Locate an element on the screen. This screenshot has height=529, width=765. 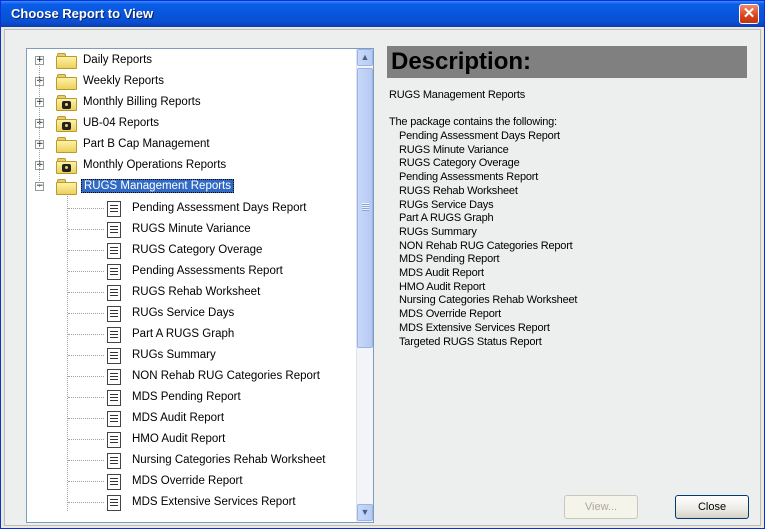
description-item: MDS Override Report is located at coordinates (450, 314).